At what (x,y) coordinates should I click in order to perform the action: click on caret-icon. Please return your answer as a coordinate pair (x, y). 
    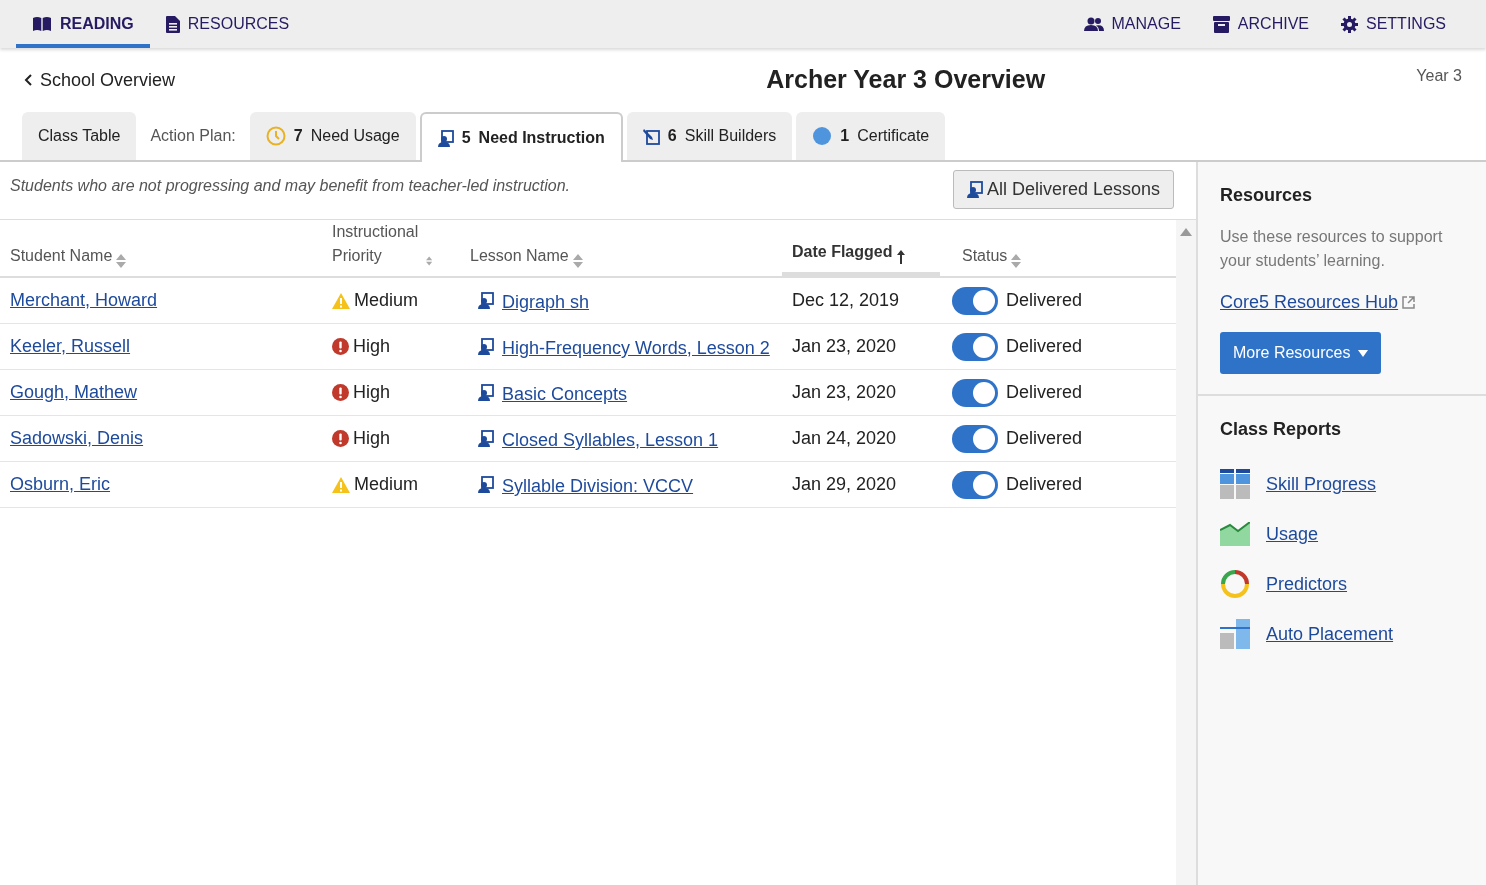
    Looking at the image, I should click on (1363, 353).